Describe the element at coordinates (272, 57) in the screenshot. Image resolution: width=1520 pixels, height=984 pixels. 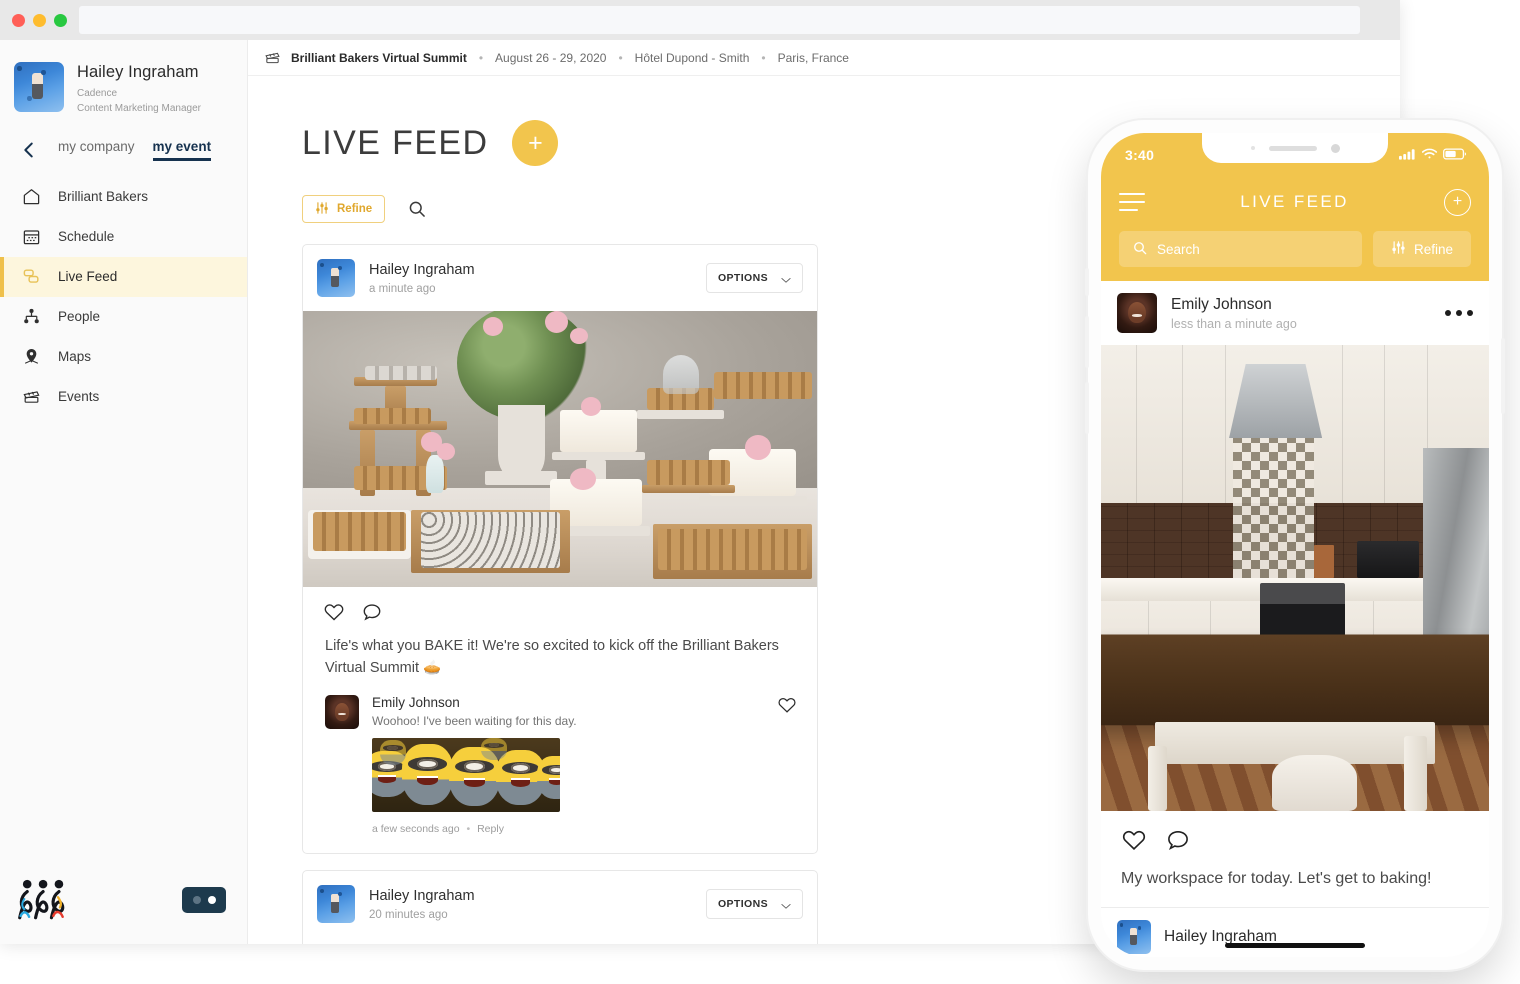
I see `ticket-icon` at that location.